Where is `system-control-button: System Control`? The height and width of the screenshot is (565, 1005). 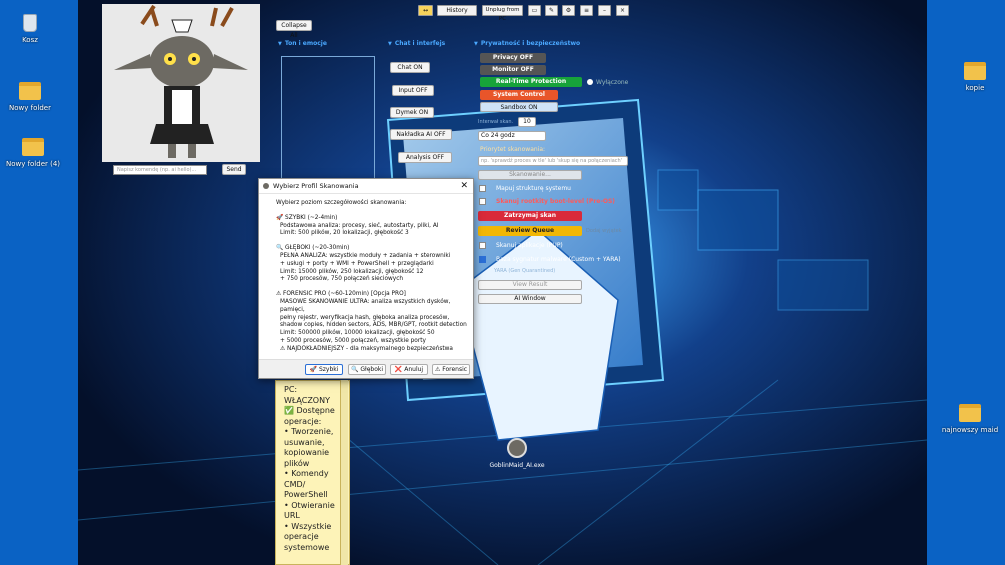
system-control-button: System Control is located at coordinates (519, 95).